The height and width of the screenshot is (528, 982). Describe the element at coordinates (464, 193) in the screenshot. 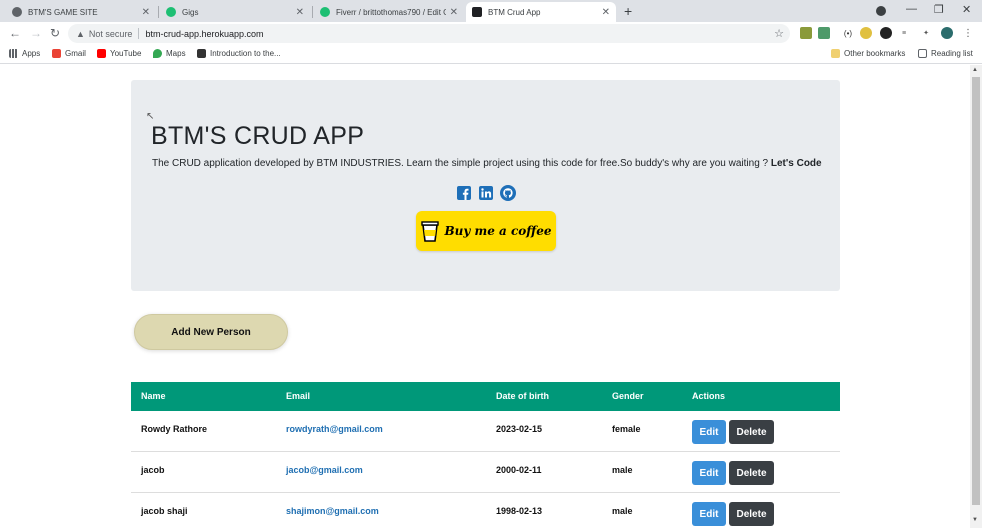

I see `facebook-icon` at that location.